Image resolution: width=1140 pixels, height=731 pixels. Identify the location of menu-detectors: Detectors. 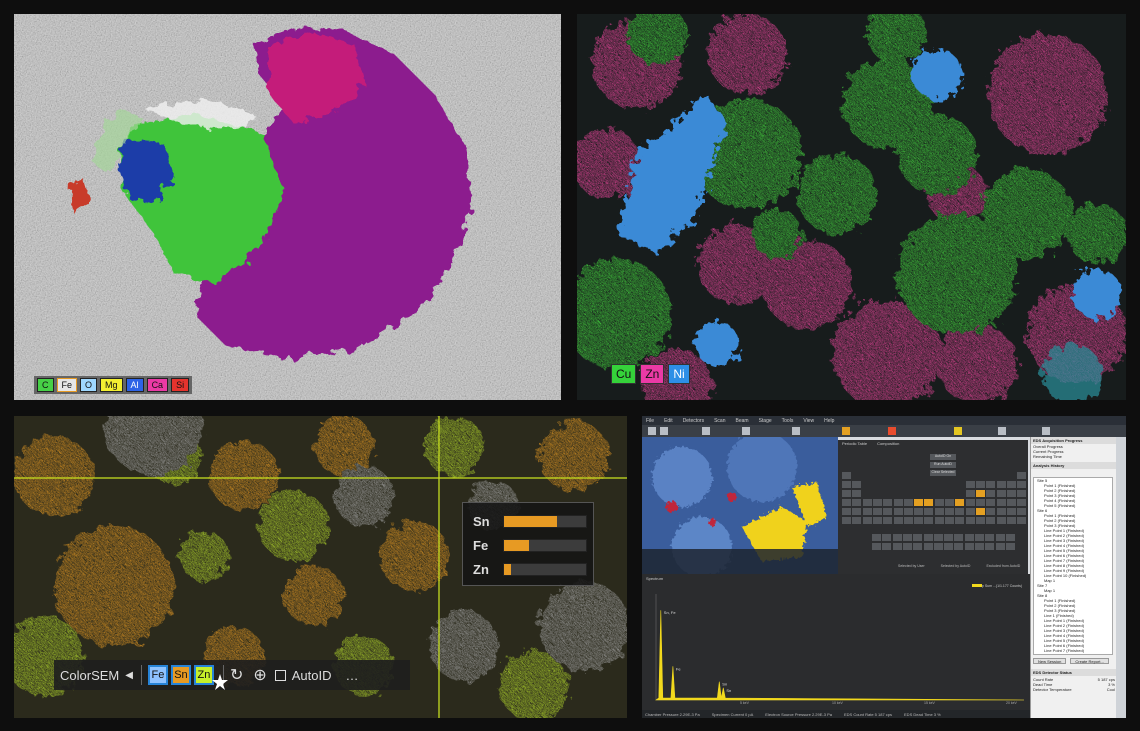
(693, 421).